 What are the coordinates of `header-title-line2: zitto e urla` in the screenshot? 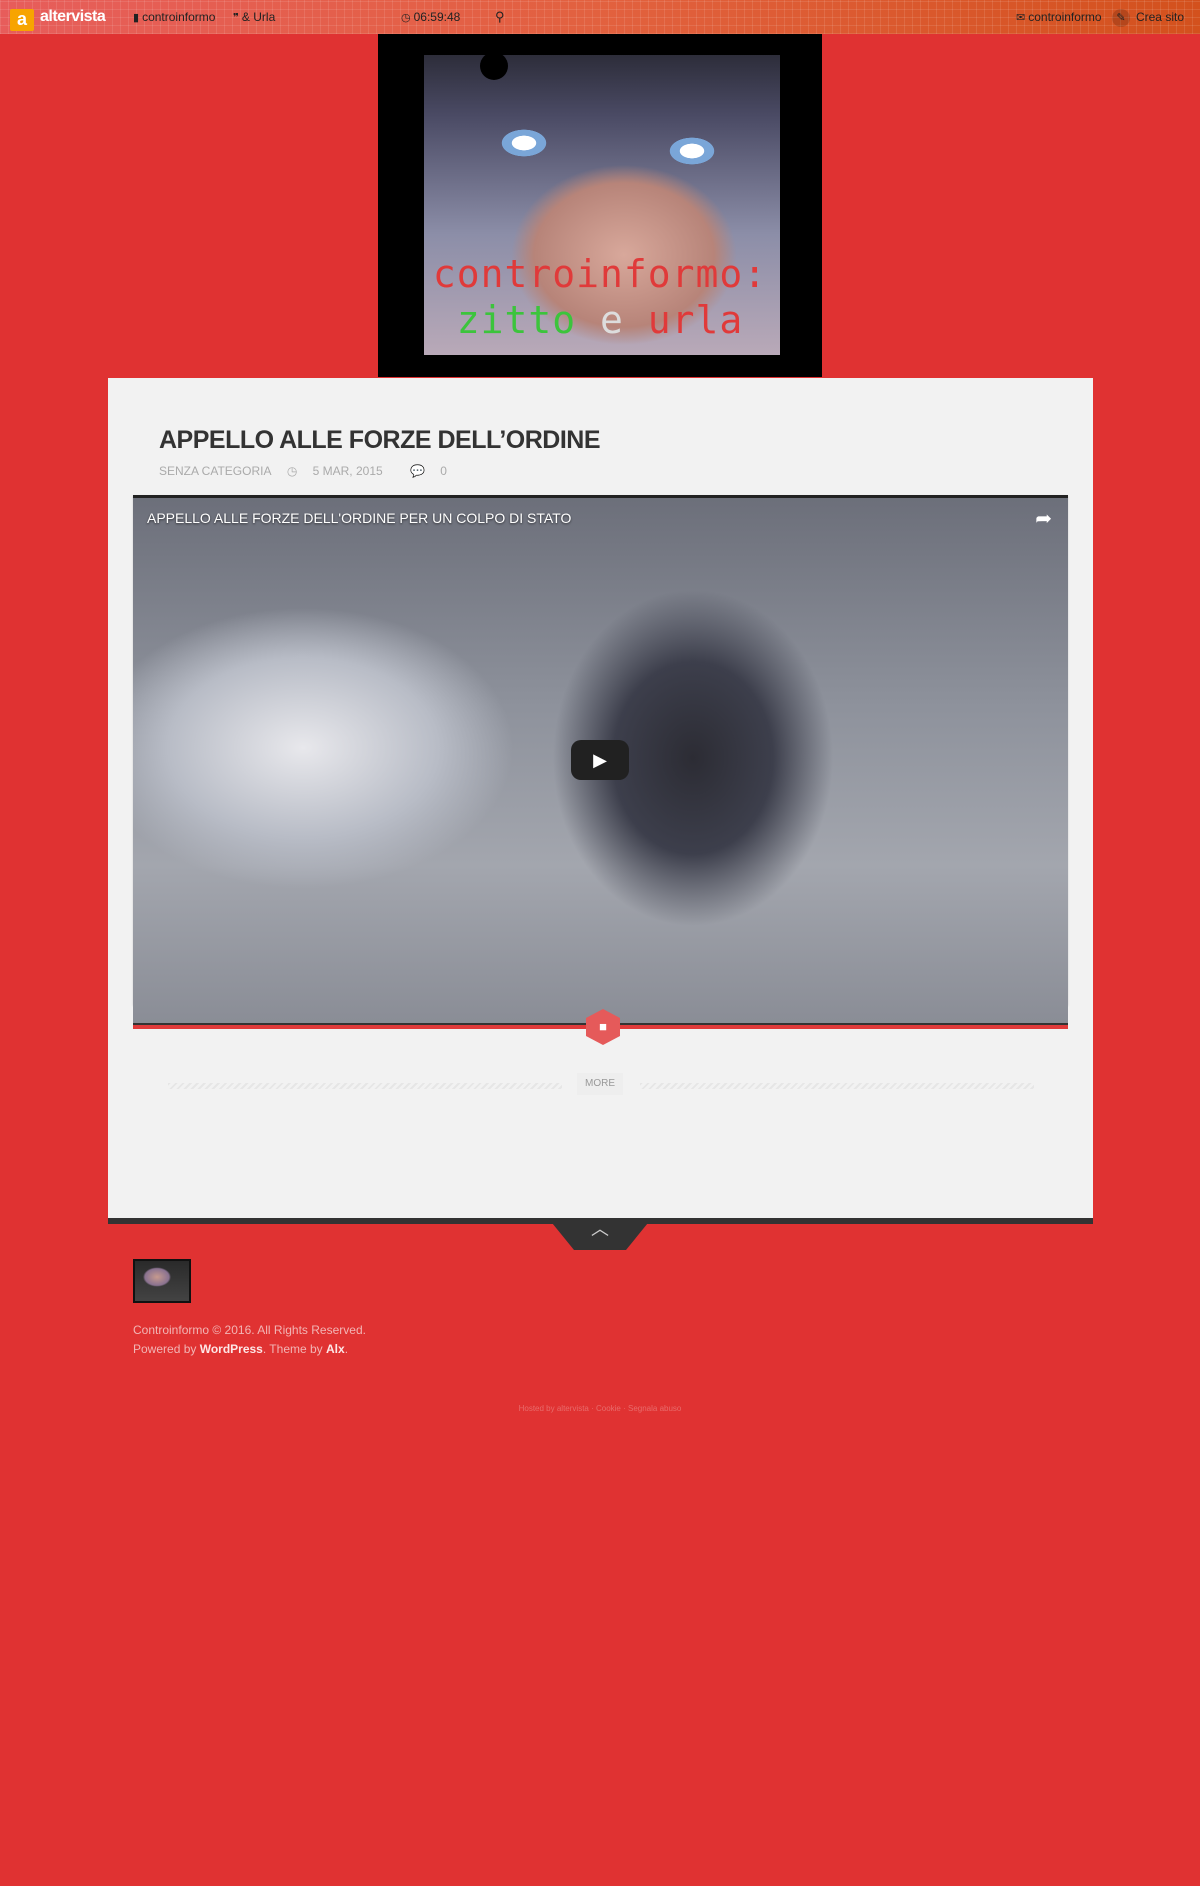 It's located at (600, 320).